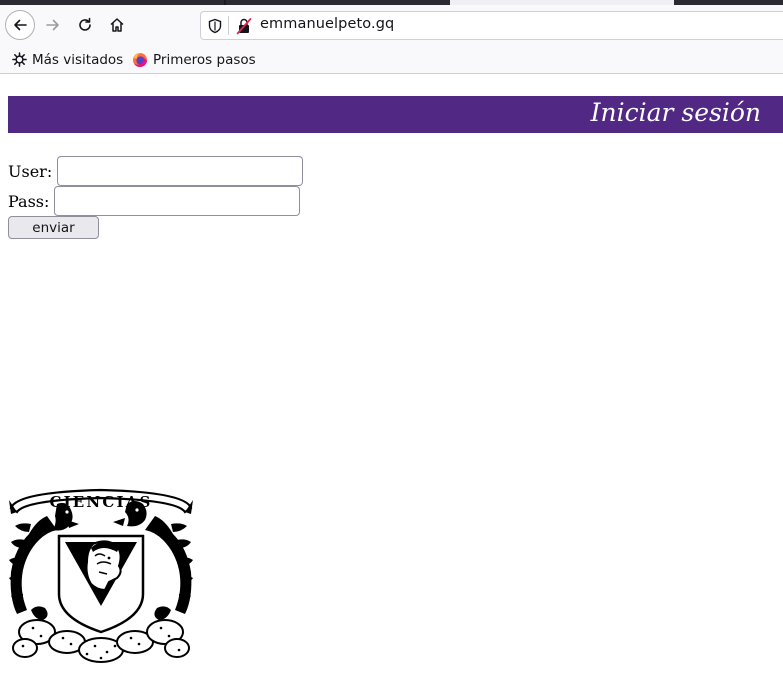  I want to click on url-bar-divider, so click(228, 25).